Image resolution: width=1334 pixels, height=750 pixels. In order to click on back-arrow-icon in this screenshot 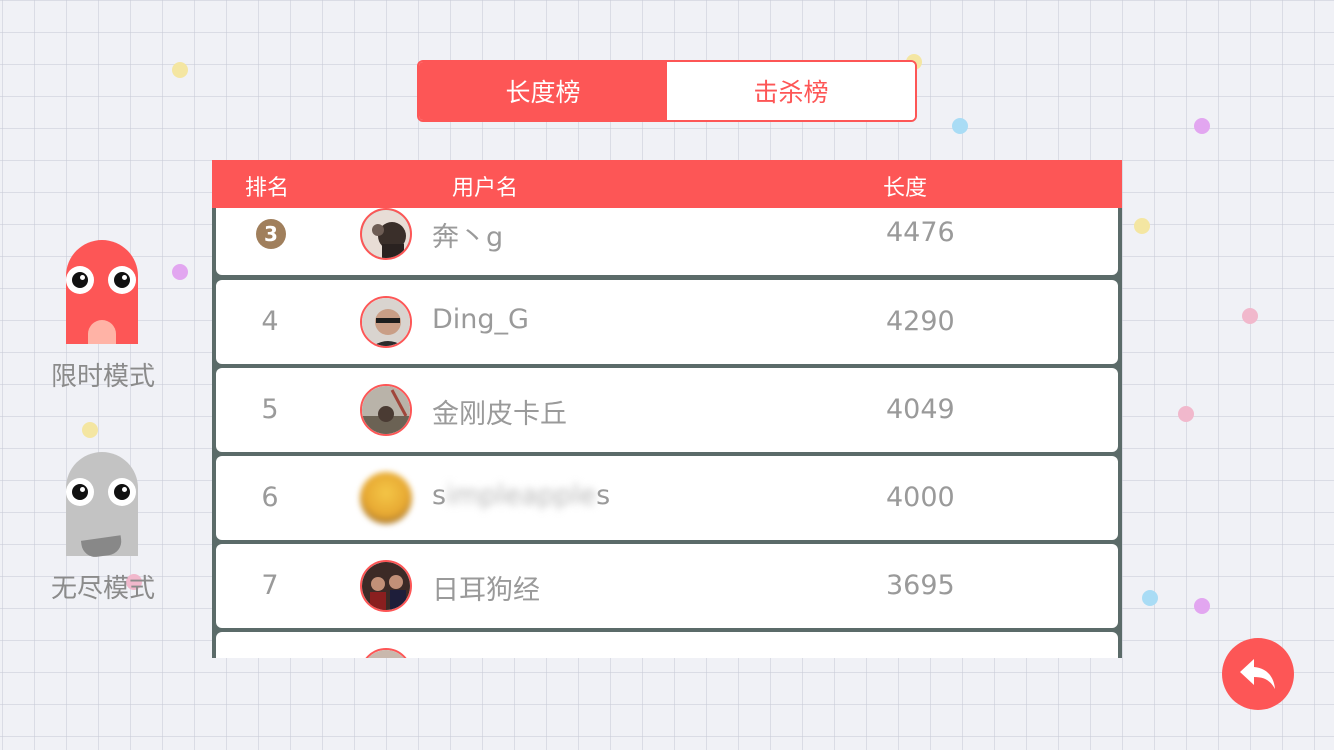, I will do `click(1257, 674)`.